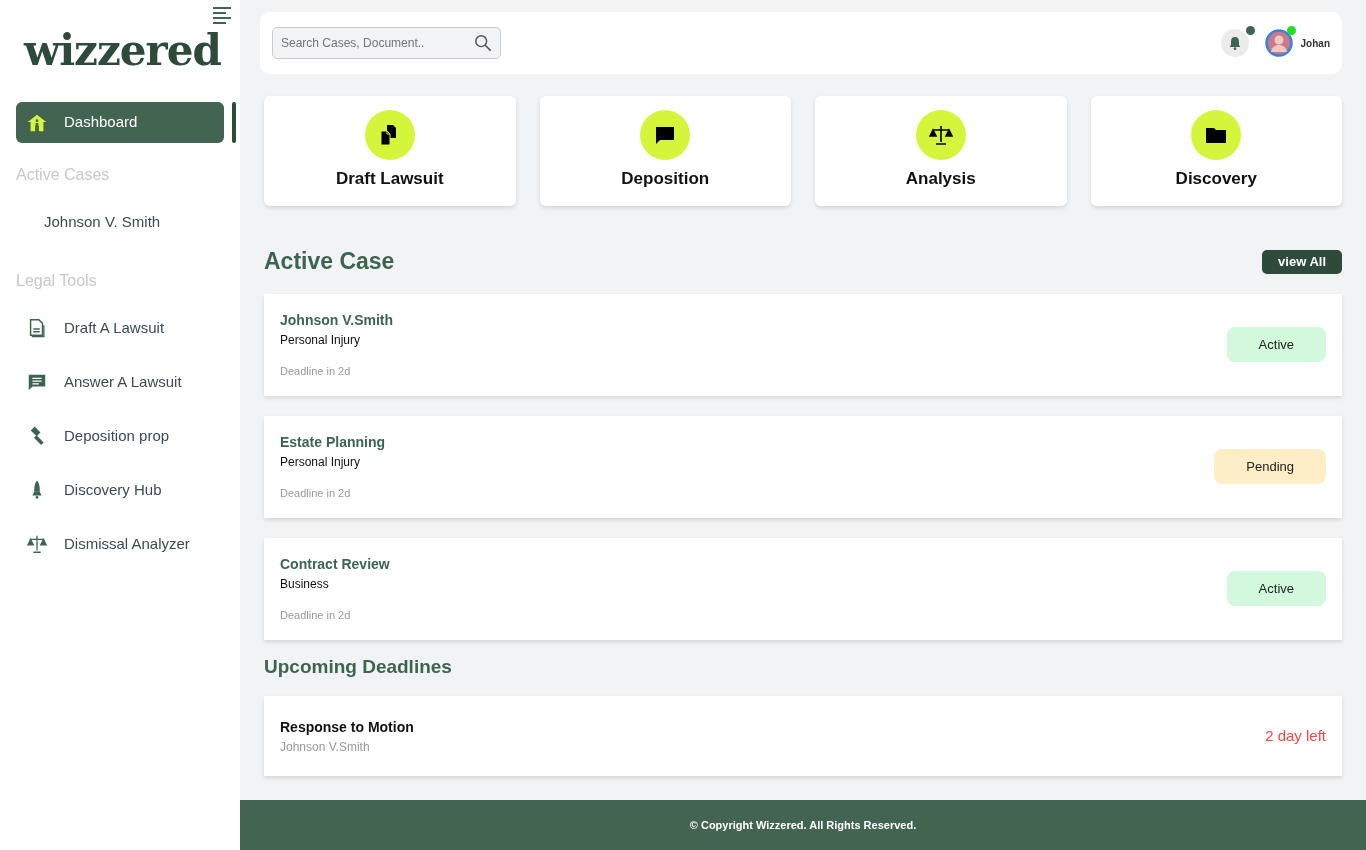 The height and width of the screenshot is (850, 1366). What do you see at coordinates (222, 15) in the screenshot?
I see `menu-icon` at bounding box center [222, 15].